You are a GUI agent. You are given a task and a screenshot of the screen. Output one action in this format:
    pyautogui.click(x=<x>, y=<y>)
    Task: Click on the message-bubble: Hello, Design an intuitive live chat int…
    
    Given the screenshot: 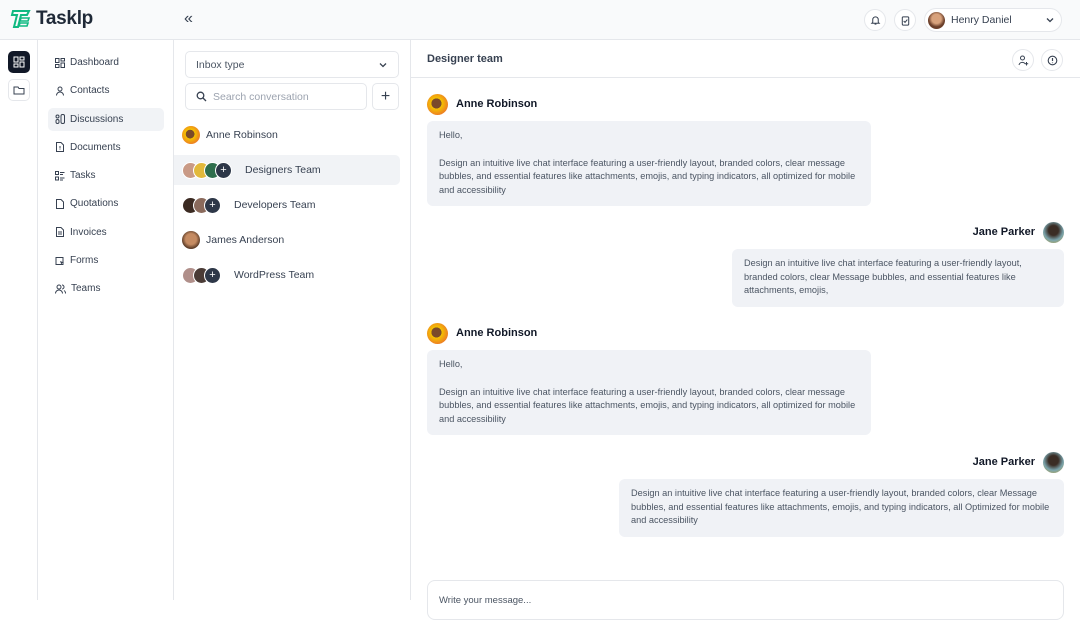 What is the action you would take?
    pyautogui.click(x=649, y=392)
    